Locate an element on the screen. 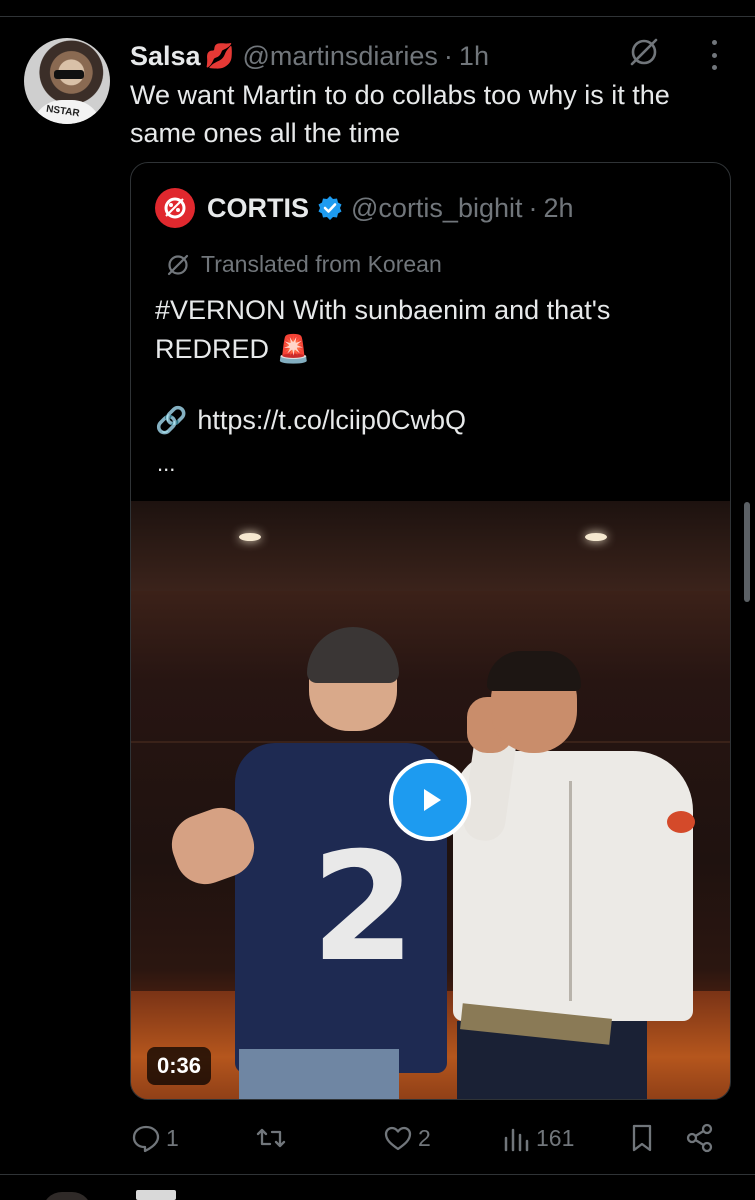  wall-line is located at coordinates (430, 742).